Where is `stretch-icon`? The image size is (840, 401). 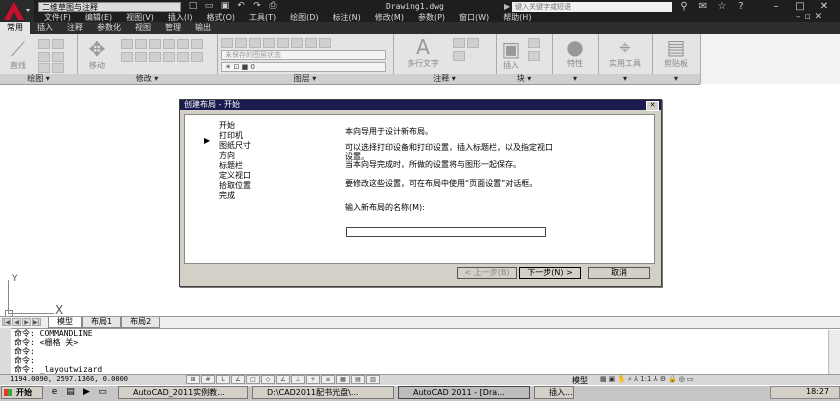 stretch-icon is located at coordinates (141, 57).